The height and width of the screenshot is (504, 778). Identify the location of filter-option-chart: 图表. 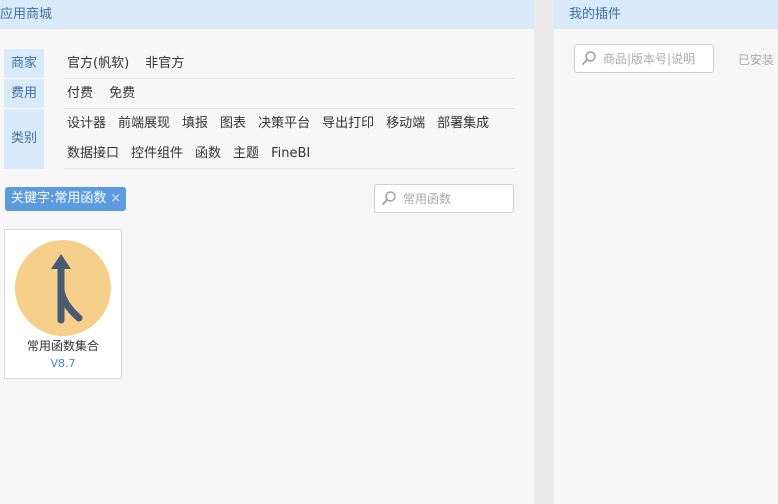
(233, 124).